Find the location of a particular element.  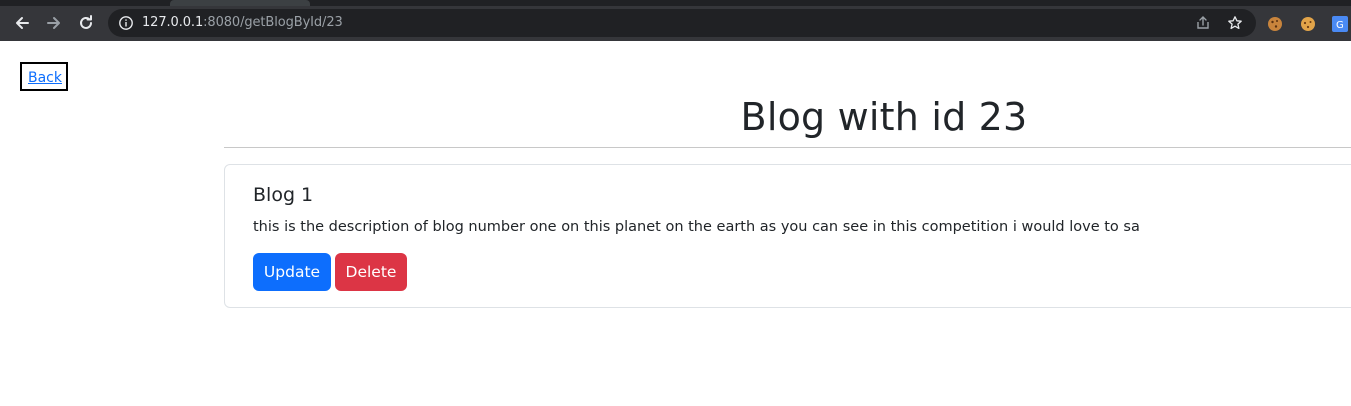

reload-button is located at coordinates (86, 23).